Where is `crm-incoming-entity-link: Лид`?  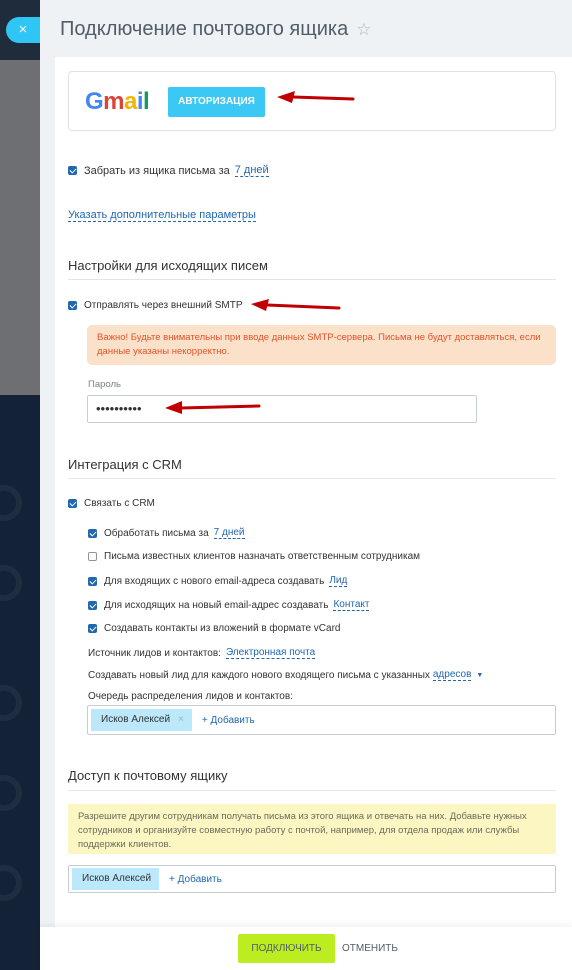 crm-incoming-entity-link: Лид is located at coordinates (338, 581).